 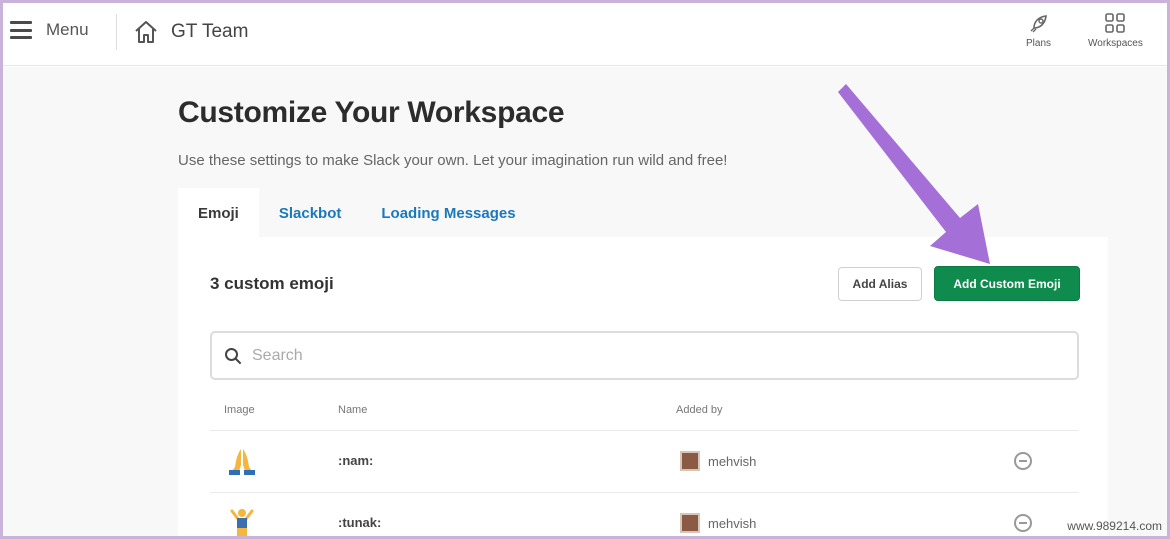 I want to click on menu-button: Menu, so click(x=49, y=30).